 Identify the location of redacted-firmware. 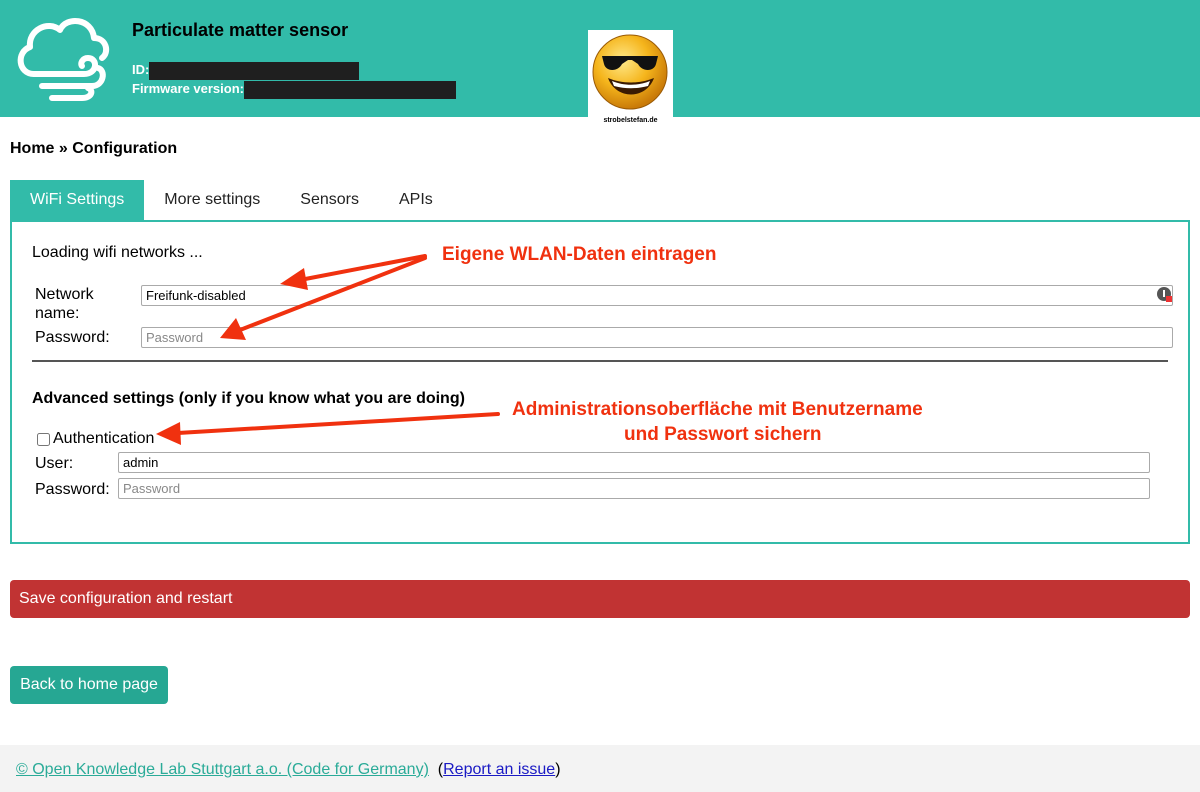
(350, 90).